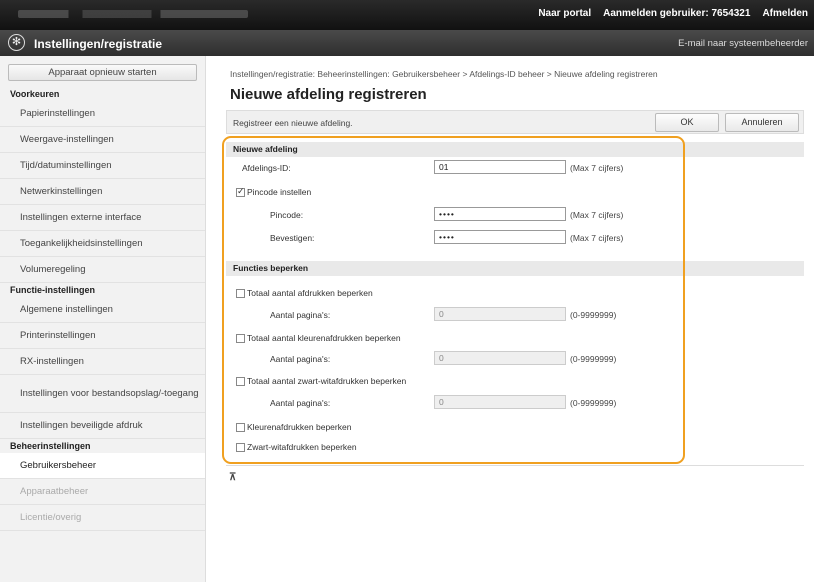 The image size is (814, 582). I want to click on bw-prints-pages-field: 0, so click(500, 402).